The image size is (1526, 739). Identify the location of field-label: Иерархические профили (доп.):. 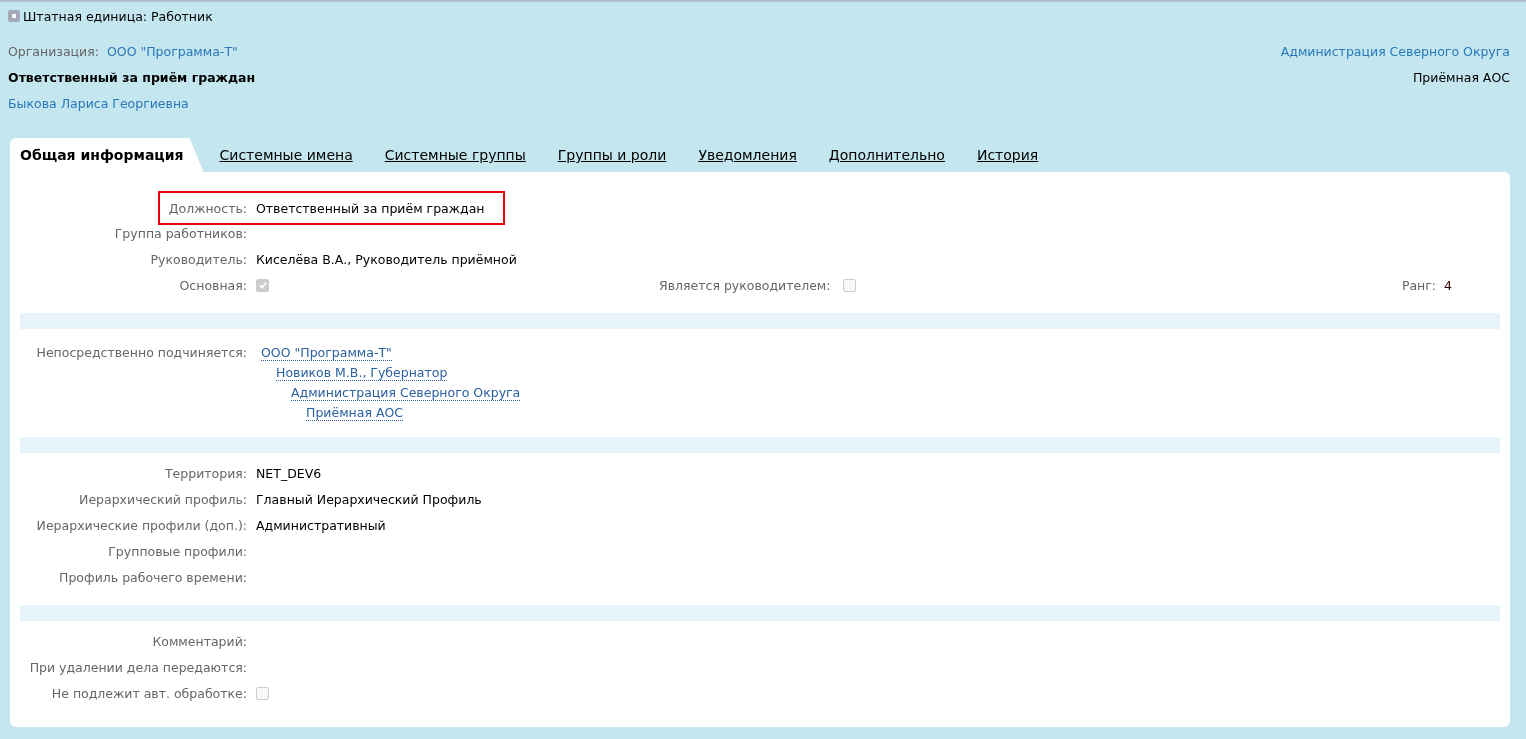
(141, 525).